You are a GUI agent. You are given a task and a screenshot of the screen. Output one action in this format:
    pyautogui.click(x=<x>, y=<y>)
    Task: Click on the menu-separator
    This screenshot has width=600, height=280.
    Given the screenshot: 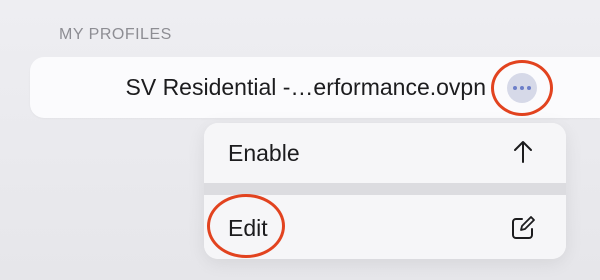 What is the action you would take?
    pyautogui.click(x=385, y=189)
    